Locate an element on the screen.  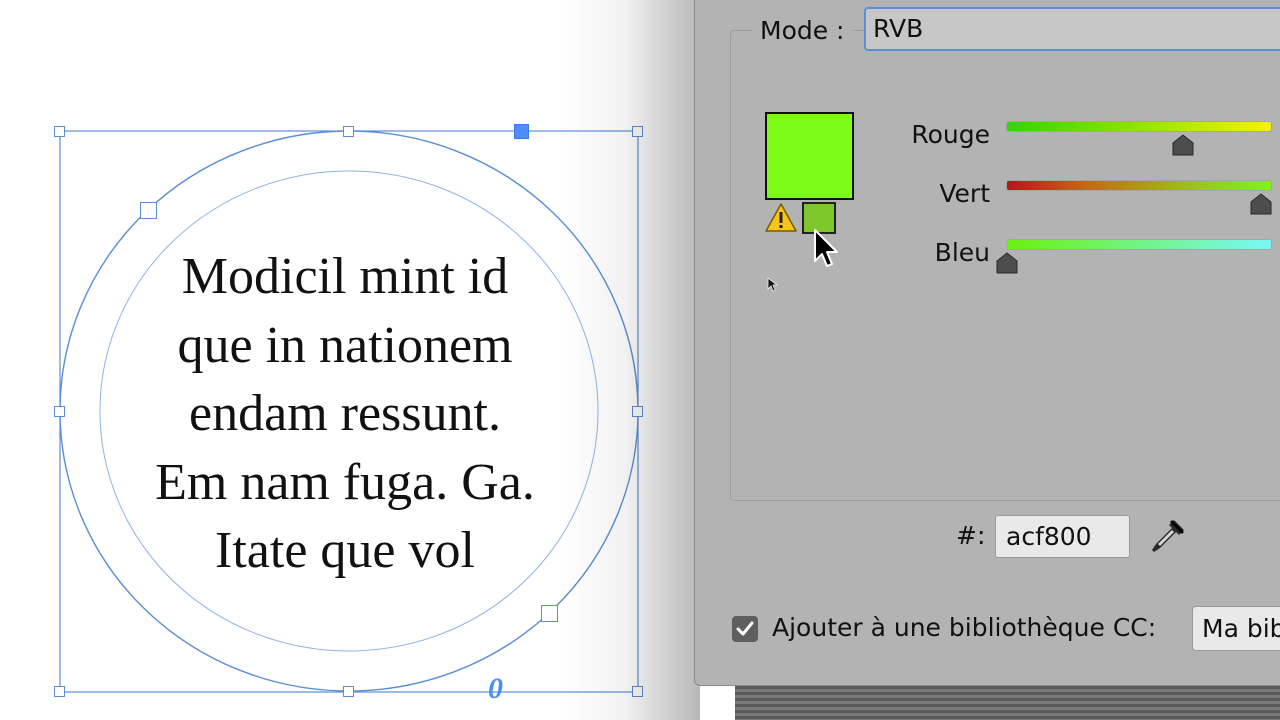
mouse-pointer-icon is located at coordinates (826, 248).